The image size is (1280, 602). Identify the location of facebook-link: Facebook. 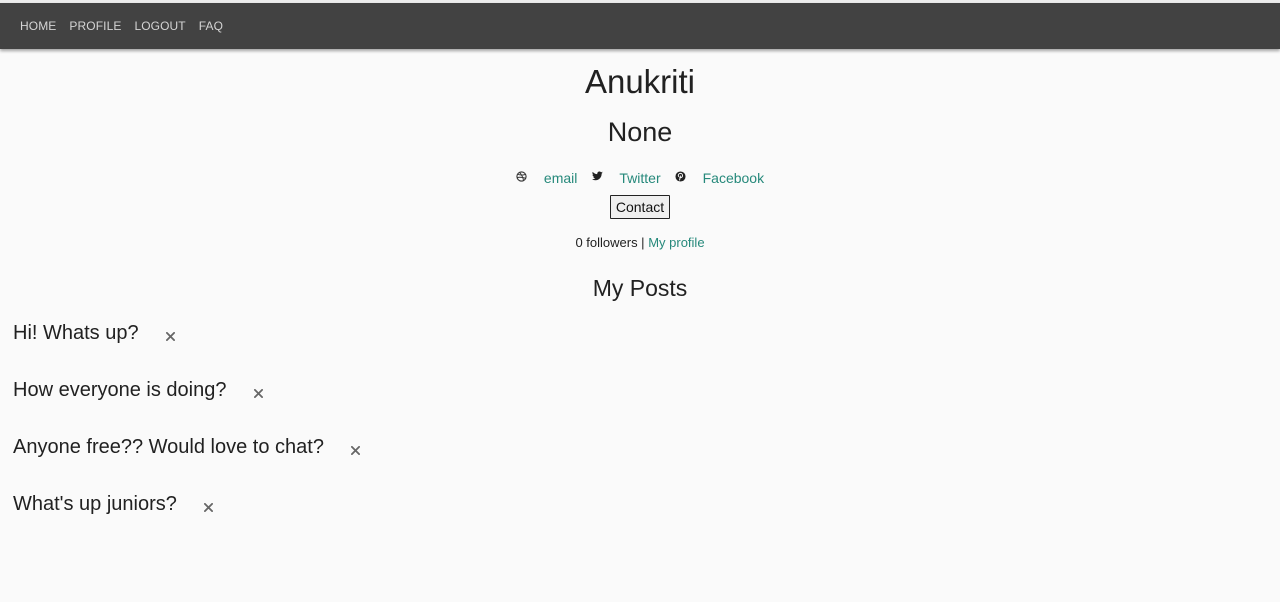
(733, 178).